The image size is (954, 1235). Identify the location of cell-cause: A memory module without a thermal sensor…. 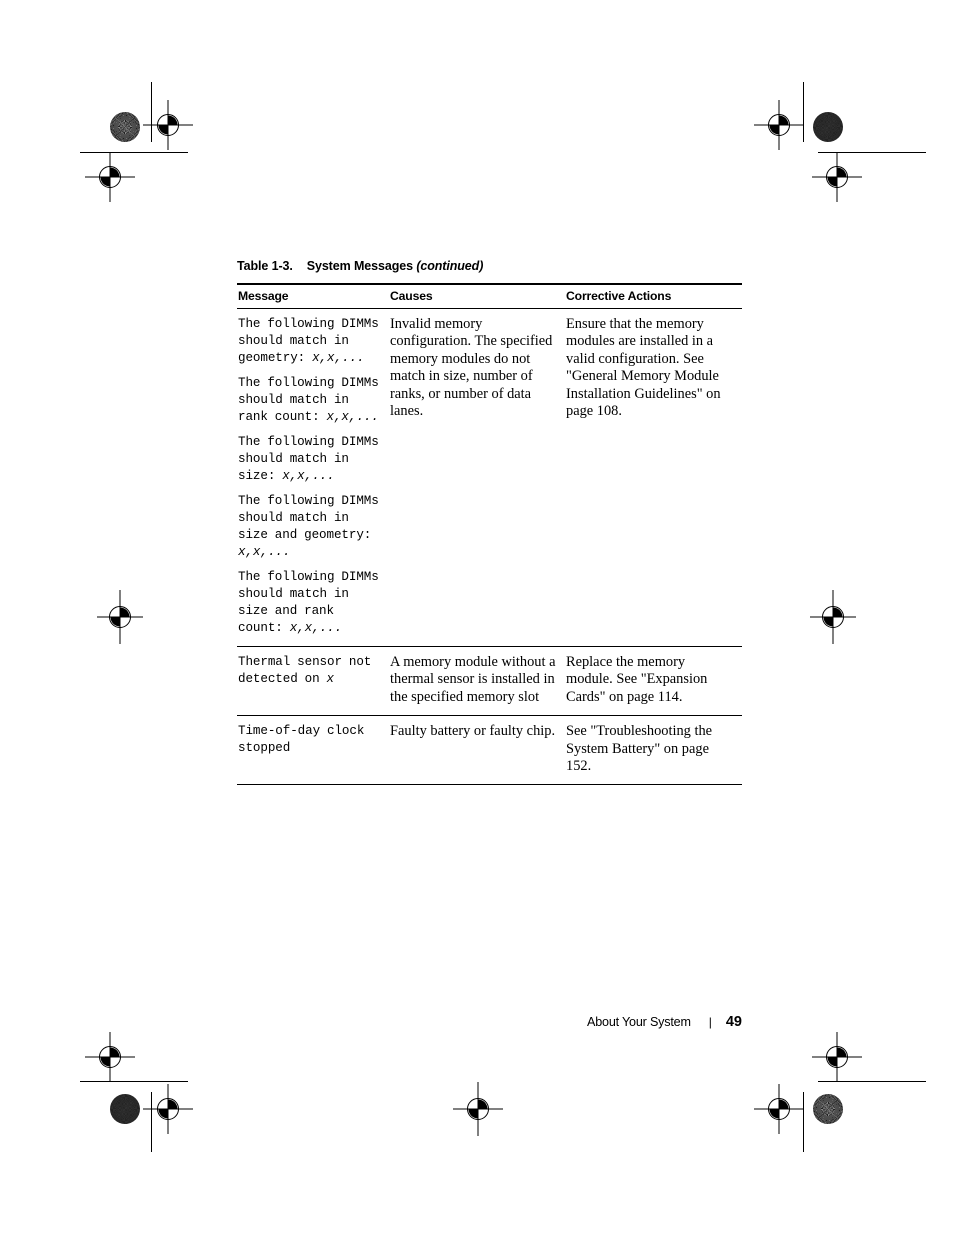
(477, 681).